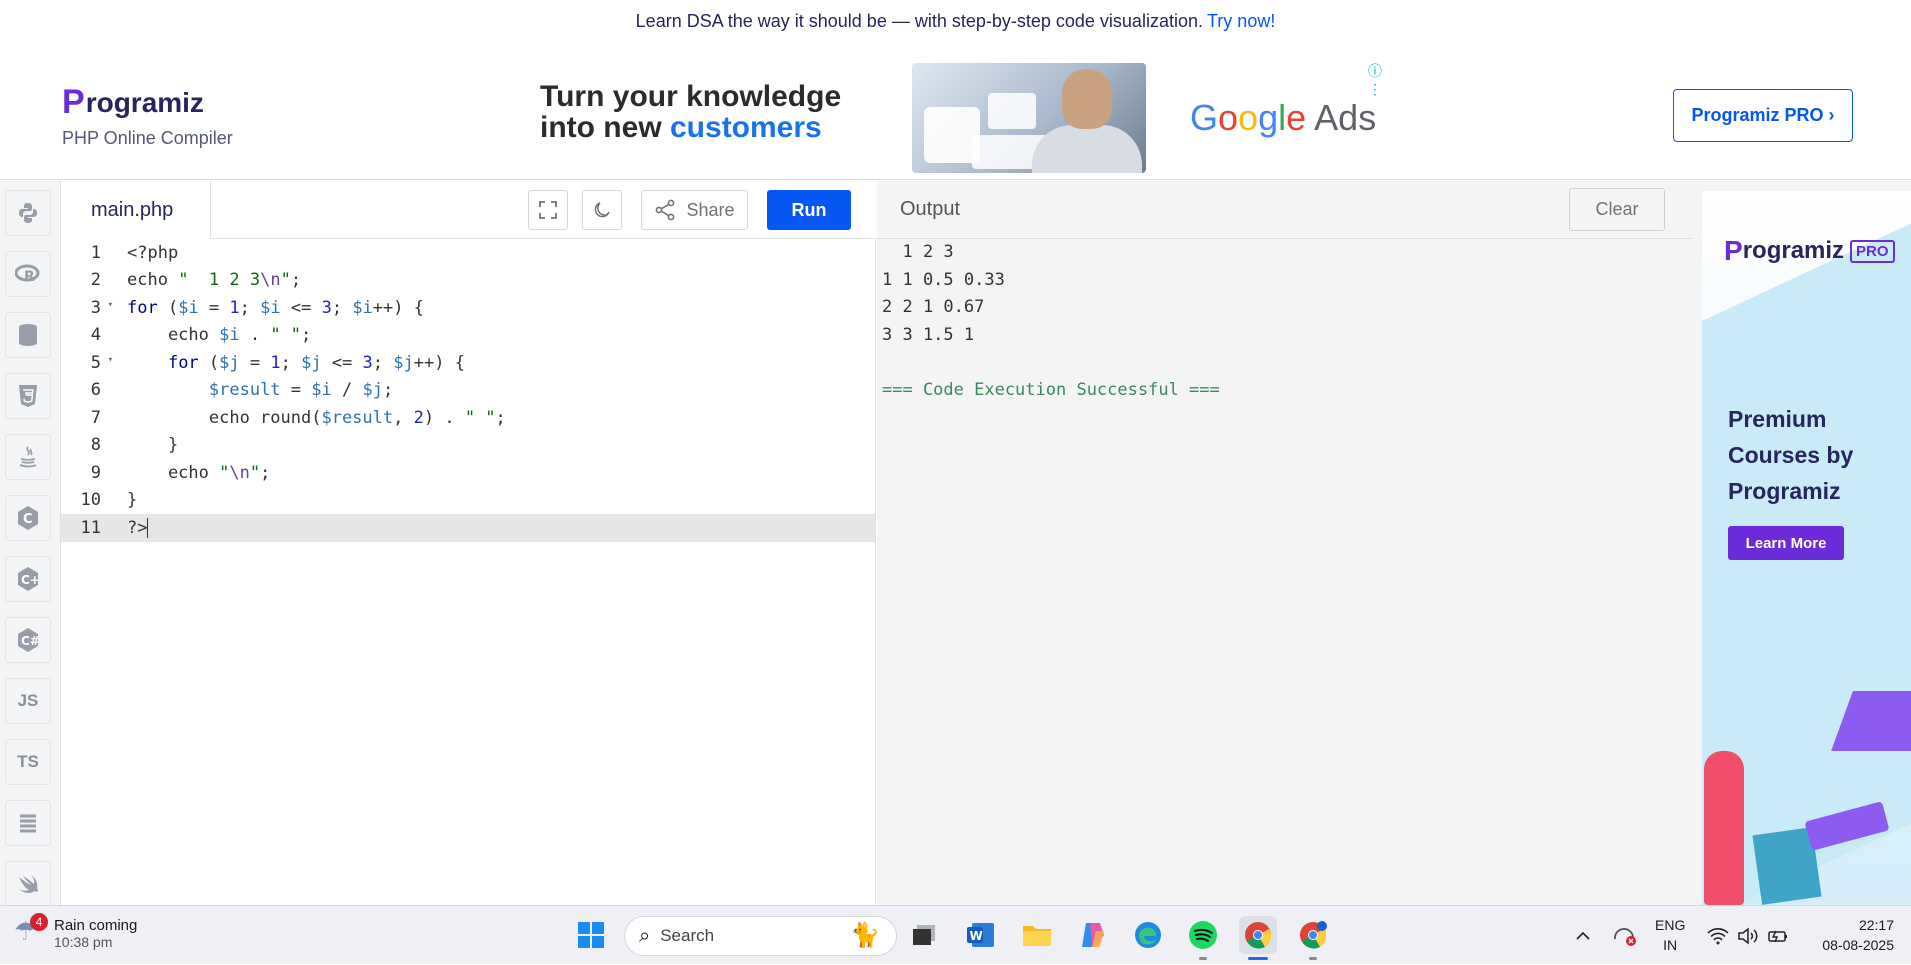 This screenshot has height=965, width=1911. I want to click on code-line: 1 <?php, so click(134, 252).